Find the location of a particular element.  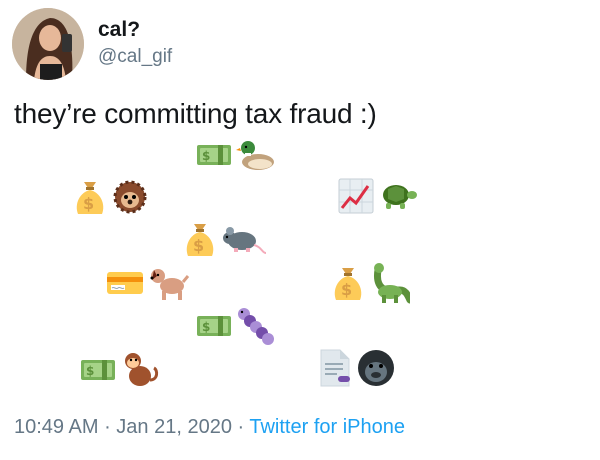

sauropod-icon is located at coordinates (392, 283).